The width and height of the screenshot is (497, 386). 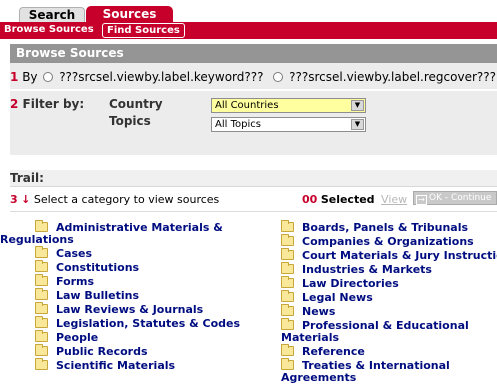 What do you see at coordinates (253, 178) in the screenshot?
I see `trail-bar: Trail:` at bounding box center [253, 178].